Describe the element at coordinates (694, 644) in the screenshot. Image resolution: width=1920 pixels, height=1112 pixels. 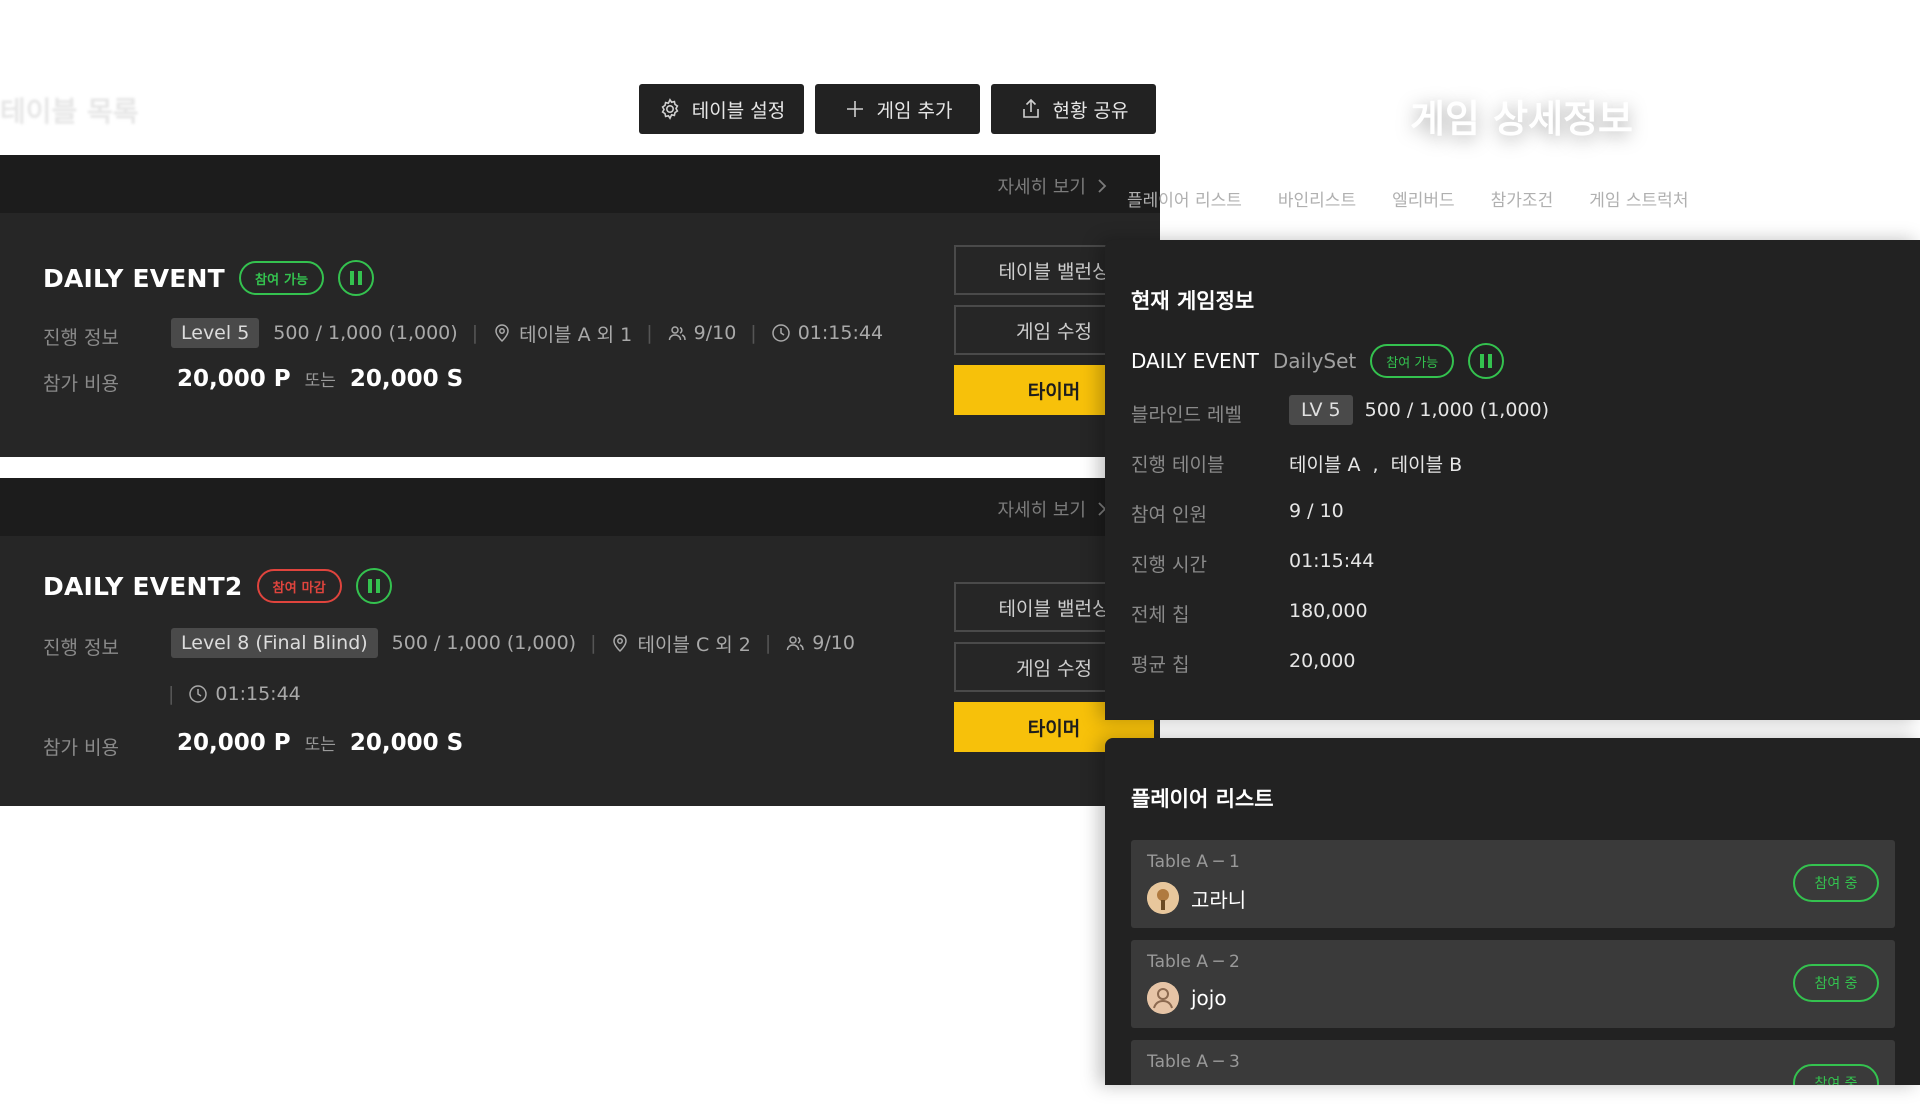
I see `tables-value: 테이블 C 외 2` at that location.